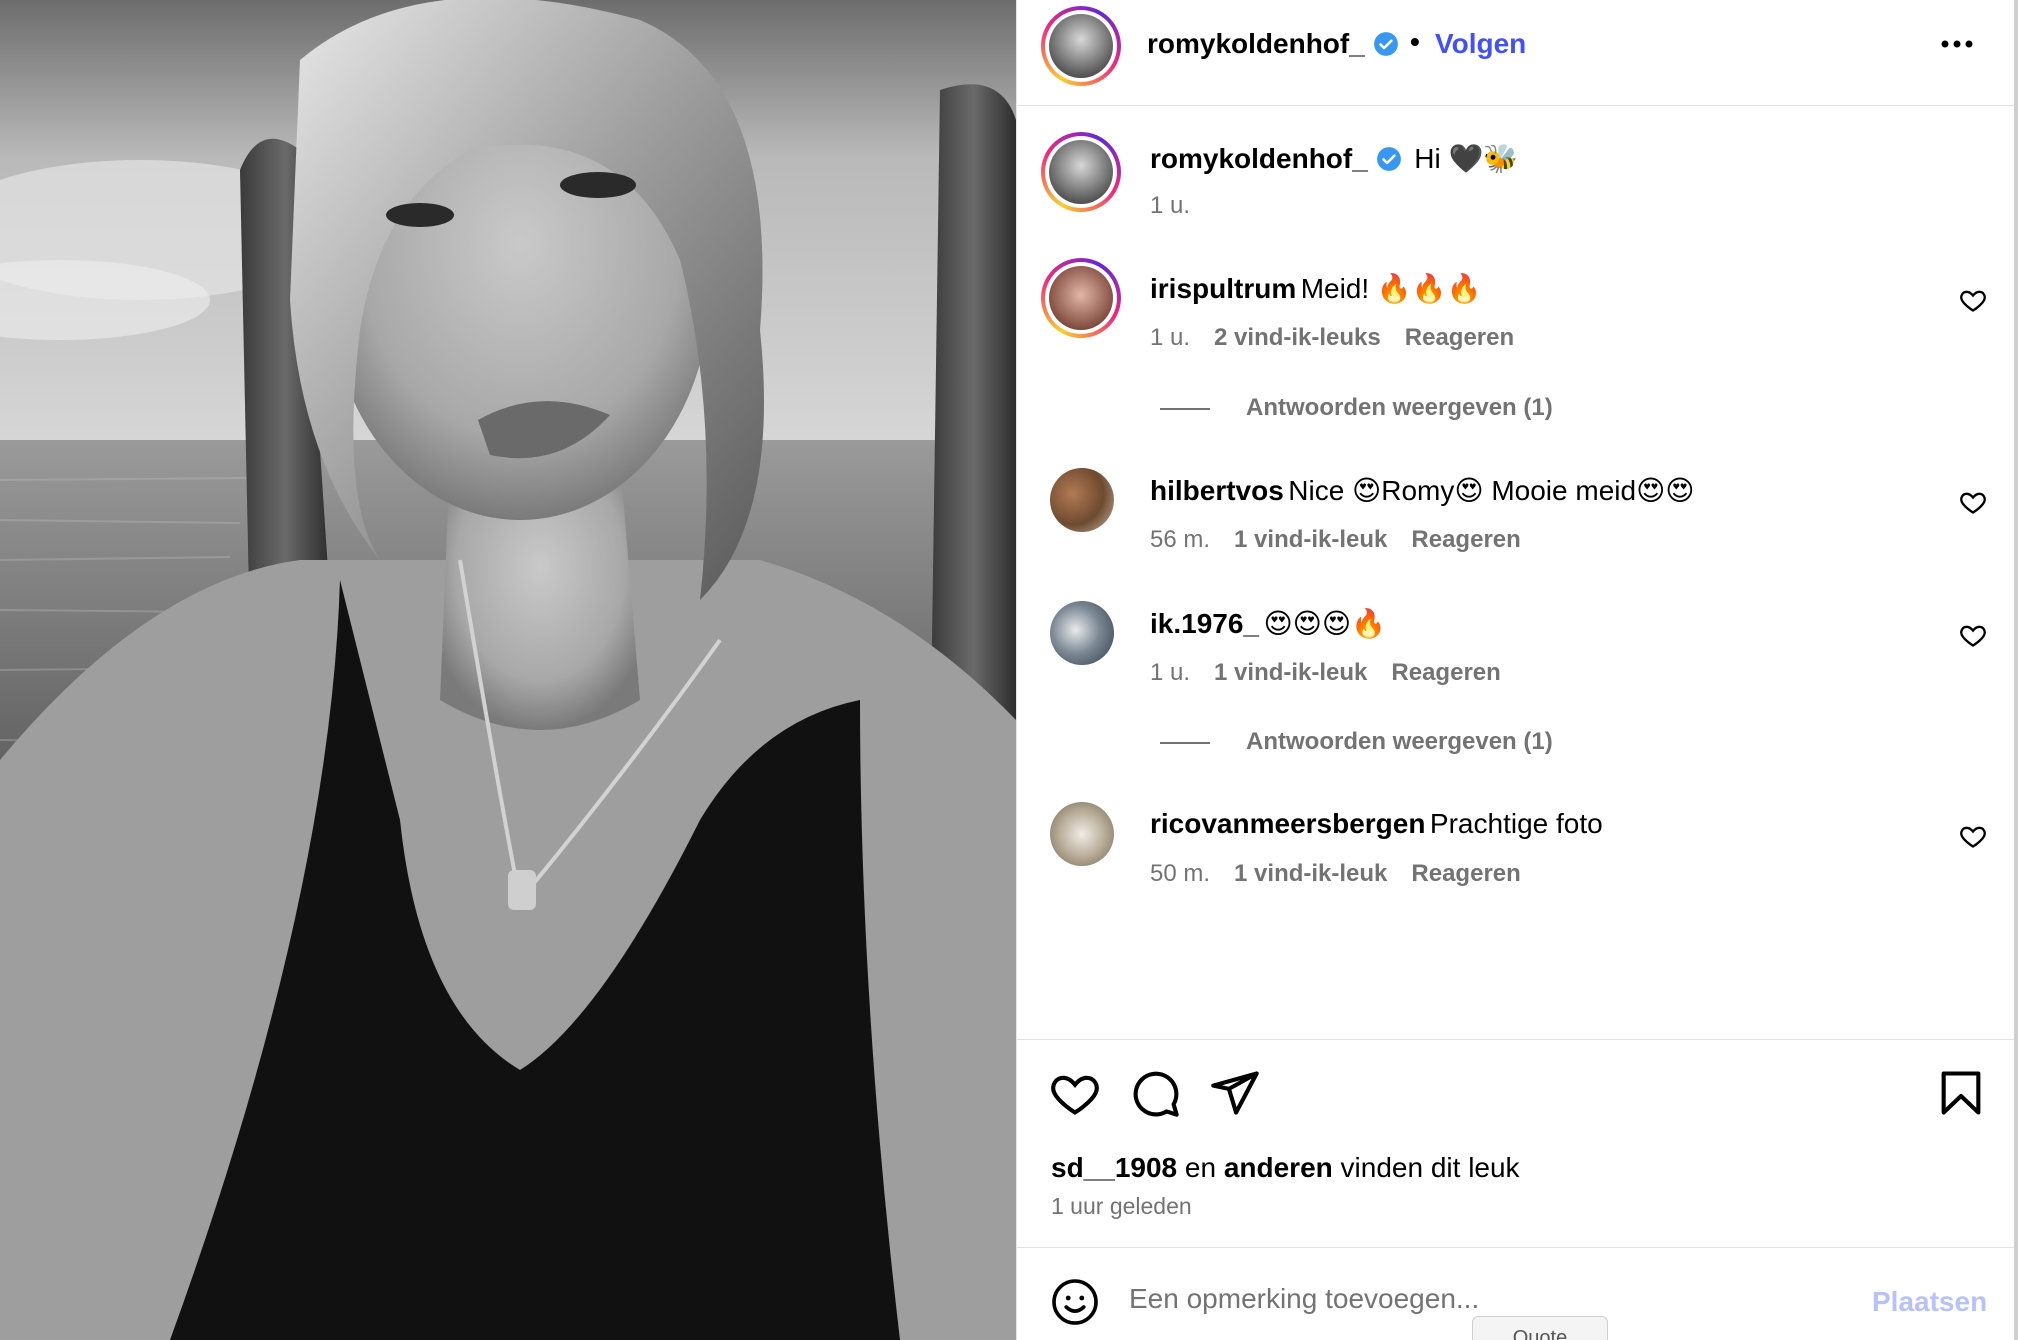  I want to click on caption-username: romykoldenhof_, so click(1259, 158).